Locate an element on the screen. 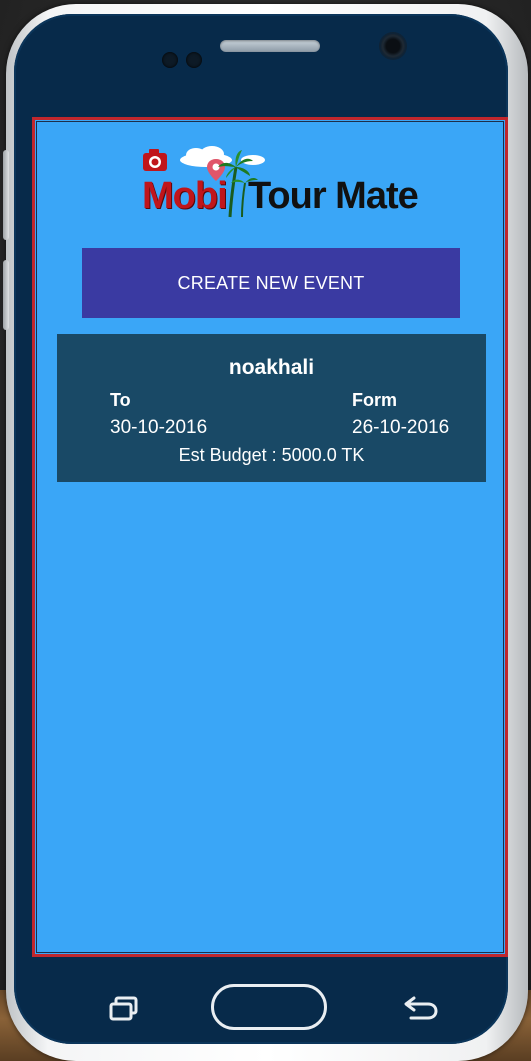 Image resolution: width=531 pixels, height=1061 pixels. logo-text-mobi: Mobi is located at coordinates (185, 196).